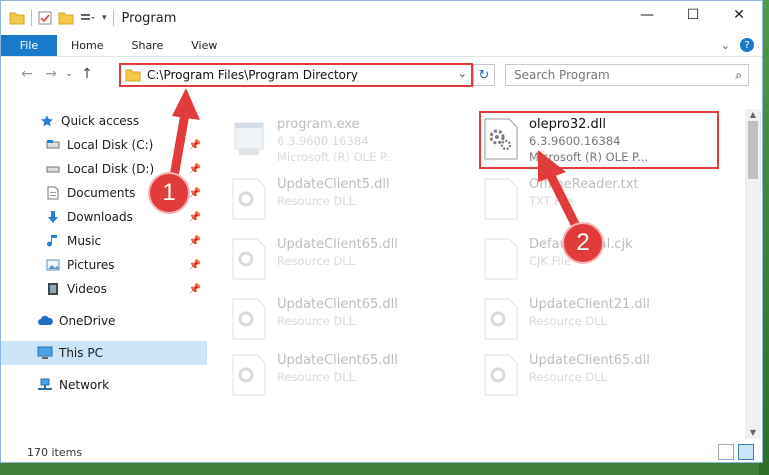 Image resolution: width=769 pixels, height=475 pixels. Describe the element at coordinates (381, 18) in the screenshot. I see `title-bar: ▾ Program — ☐ ✕` at that location.